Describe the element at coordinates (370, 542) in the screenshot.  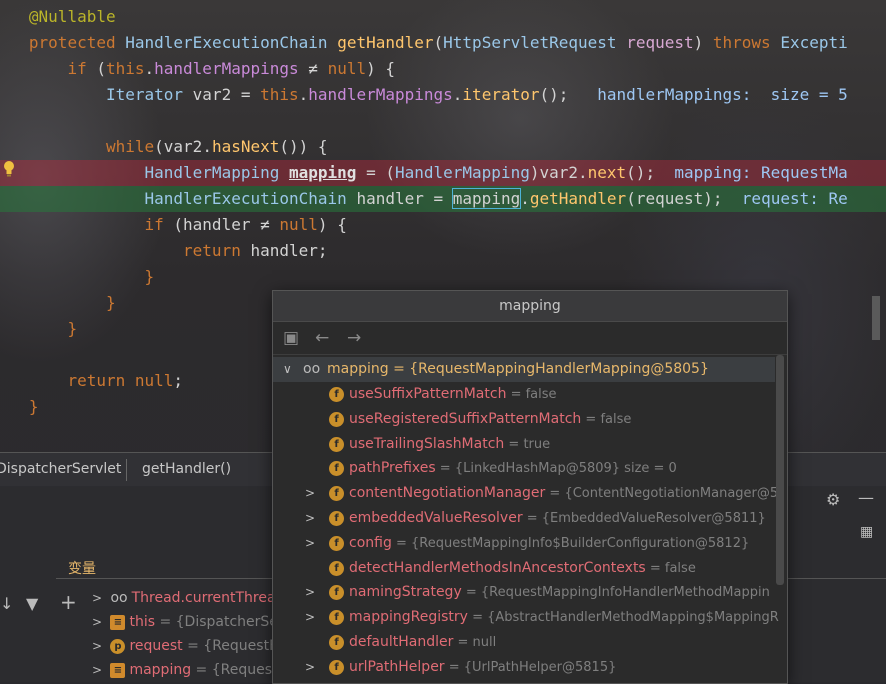
I see `field-name: config` at that location.